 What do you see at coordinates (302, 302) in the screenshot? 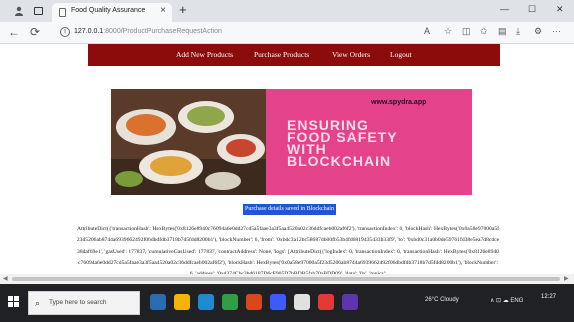
I see `notepad-icon` at bounding box center [302, 302].